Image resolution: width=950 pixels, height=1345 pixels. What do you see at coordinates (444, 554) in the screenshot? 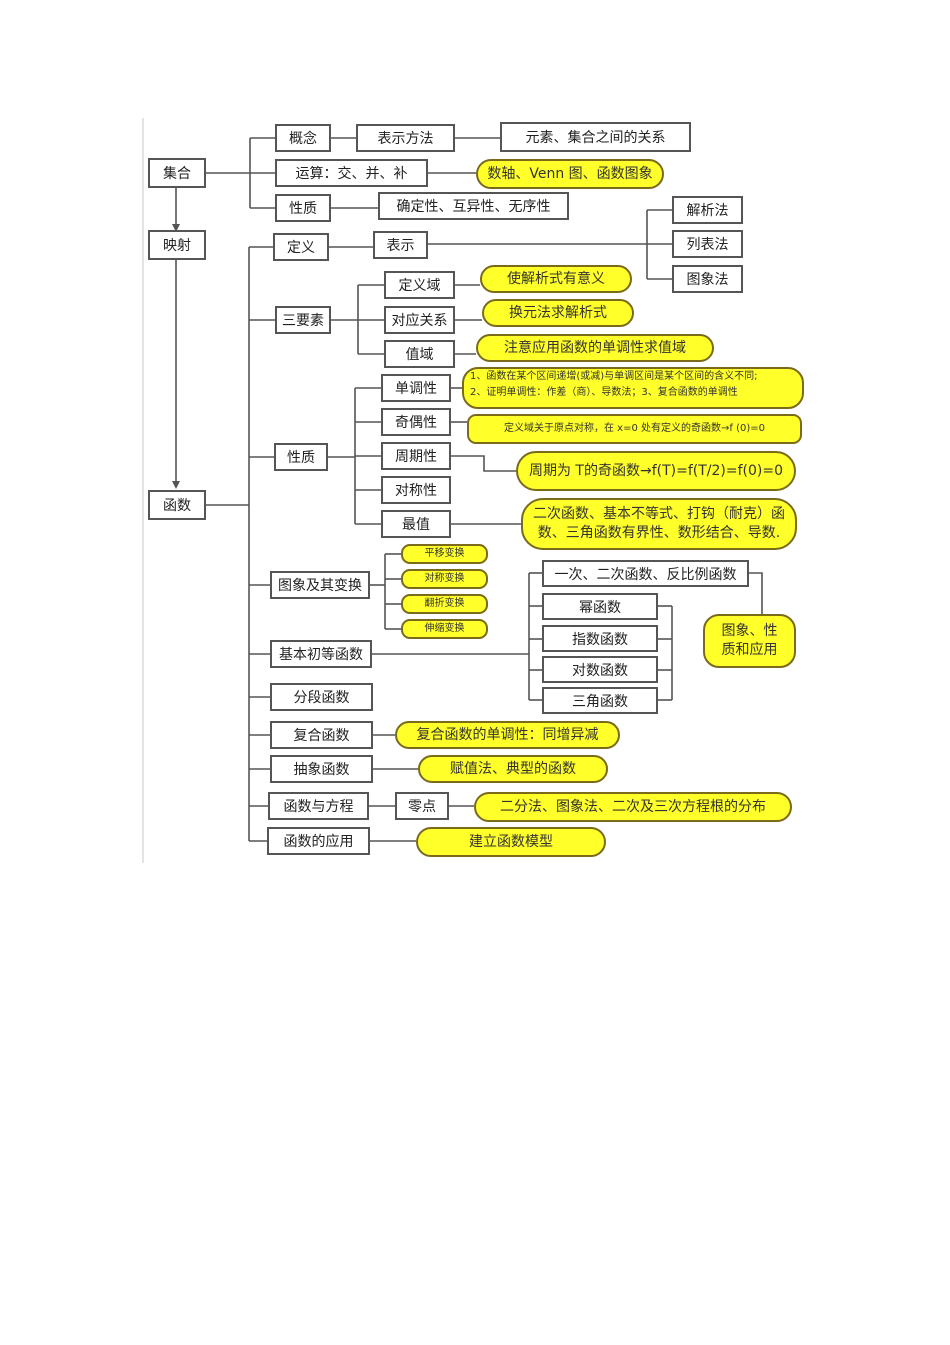
I see `note-pingyi: 平移变换` at bounding box center [444, 554].